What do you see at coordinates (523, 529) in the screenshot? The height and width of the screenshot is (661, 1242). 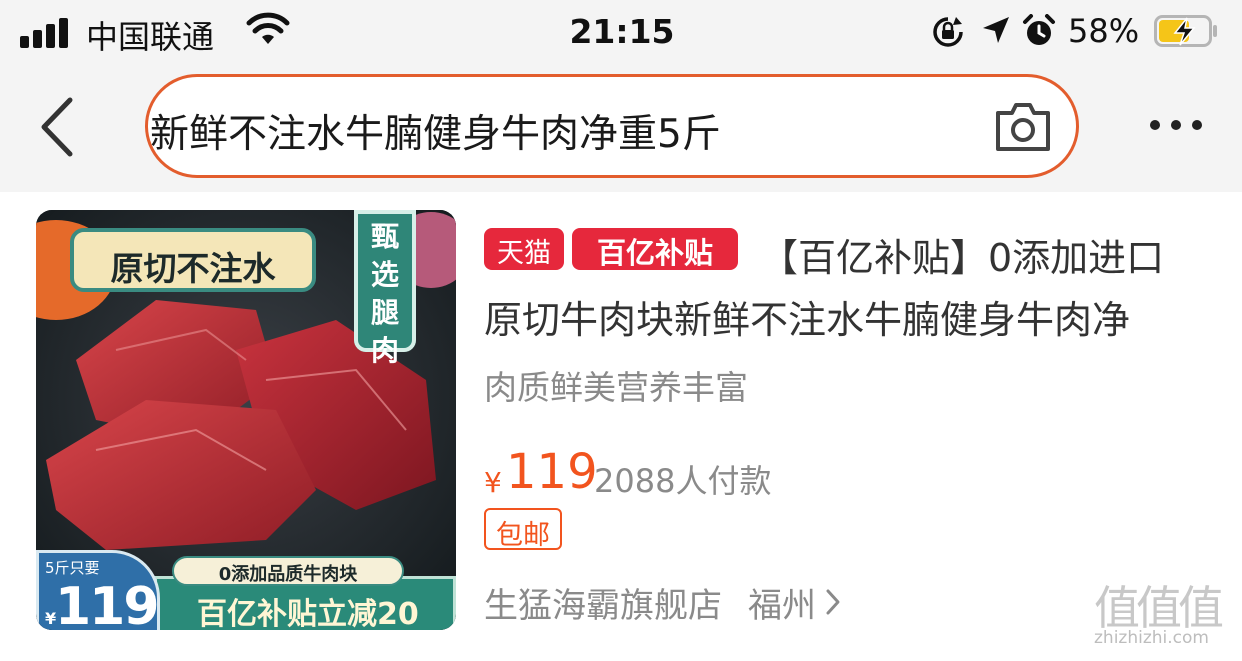 I see `free-shipping-tag: 包邮` at bounding box center [523, 529].